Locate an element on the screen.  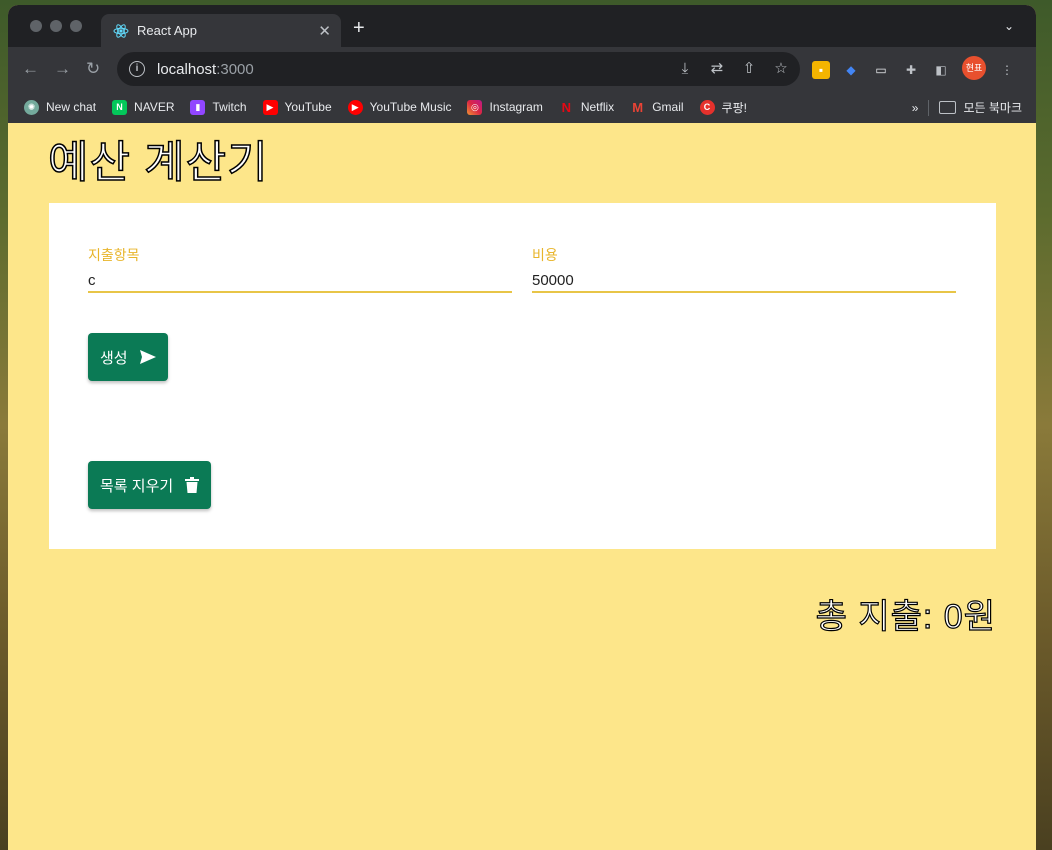
item-input is located at coordinates (300, 281).